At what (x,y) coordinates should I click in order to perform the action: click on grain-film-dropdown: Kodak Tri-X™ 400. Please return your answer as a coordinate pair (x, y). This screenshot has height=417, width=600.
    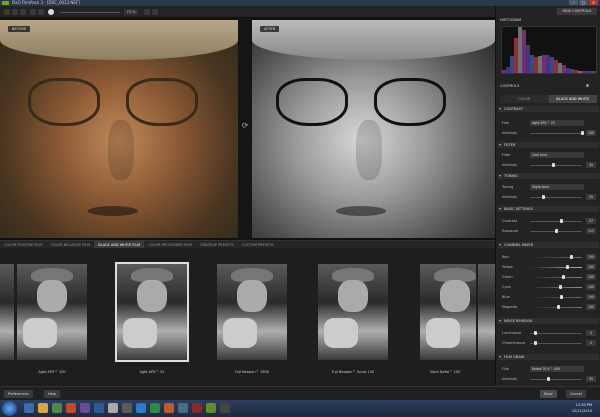
    Looking at the image, I should click on (557, 369).